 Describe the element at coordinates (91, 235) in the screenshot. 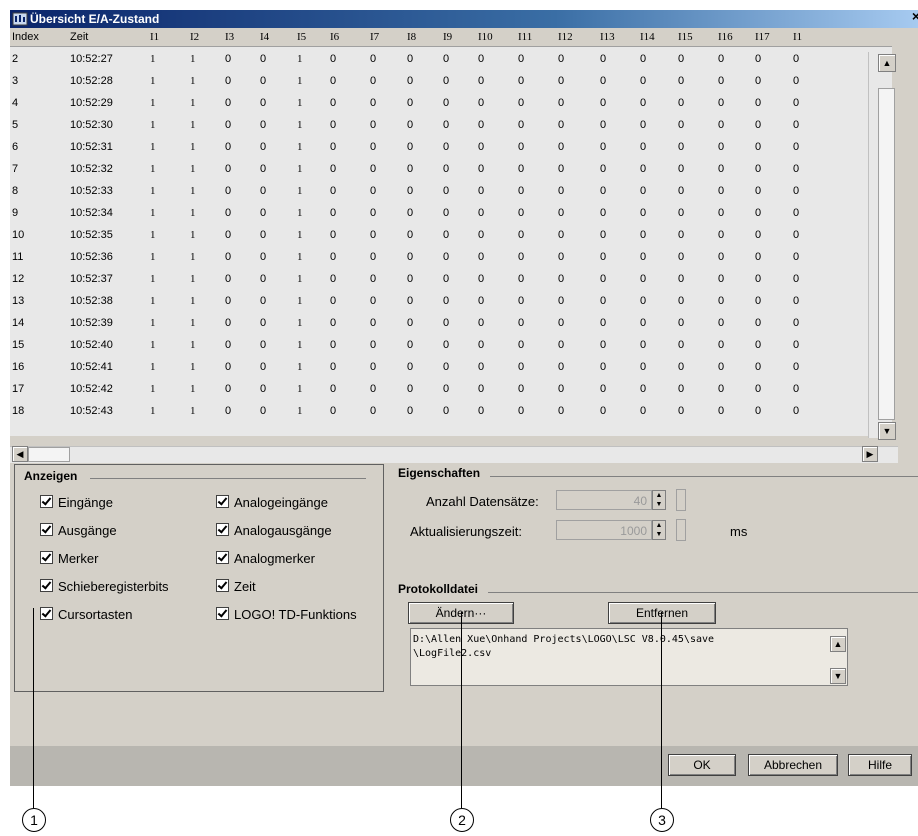

I see `row-time: 10:52:35` at that location.